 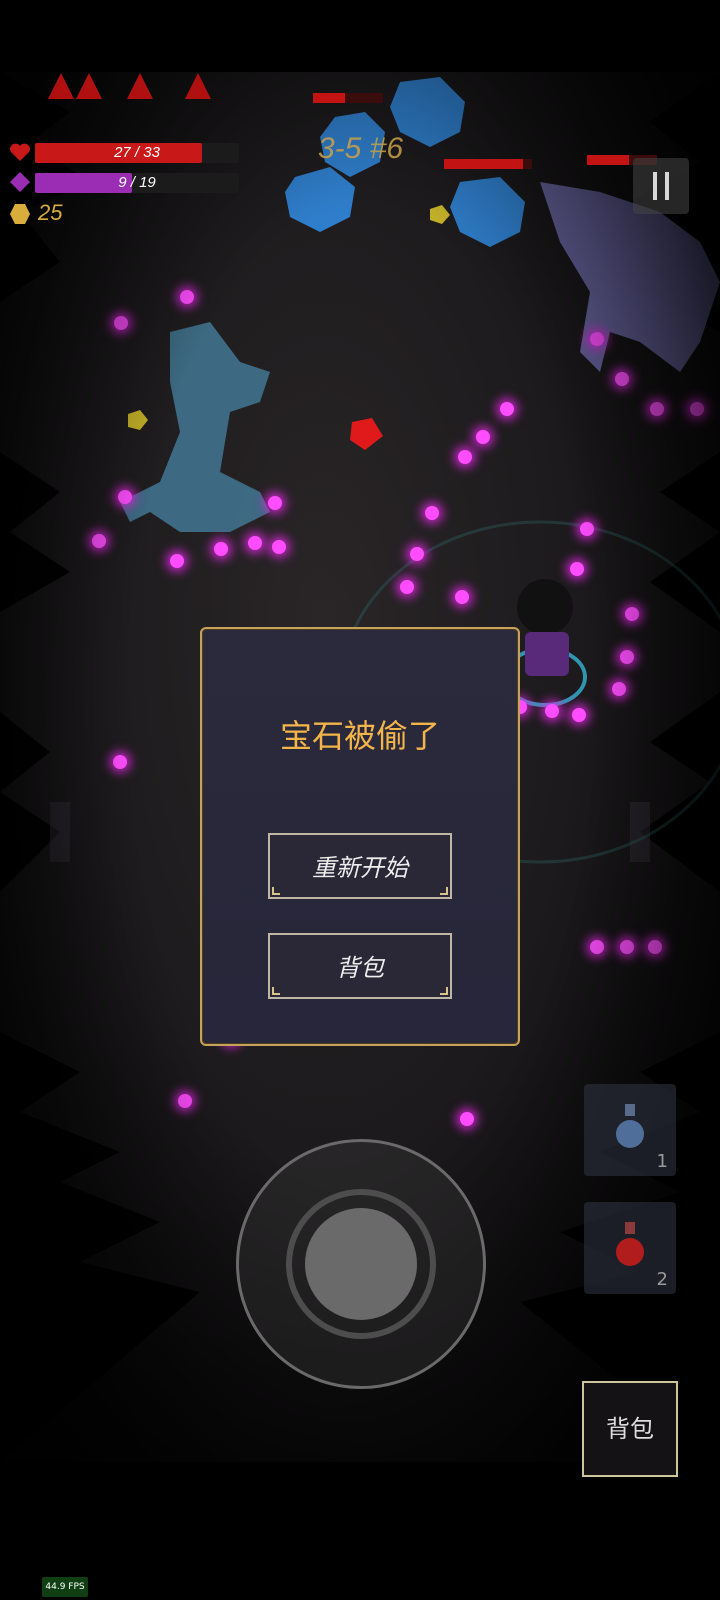 I want to click on coin-icon, so click(x=20, y=214).